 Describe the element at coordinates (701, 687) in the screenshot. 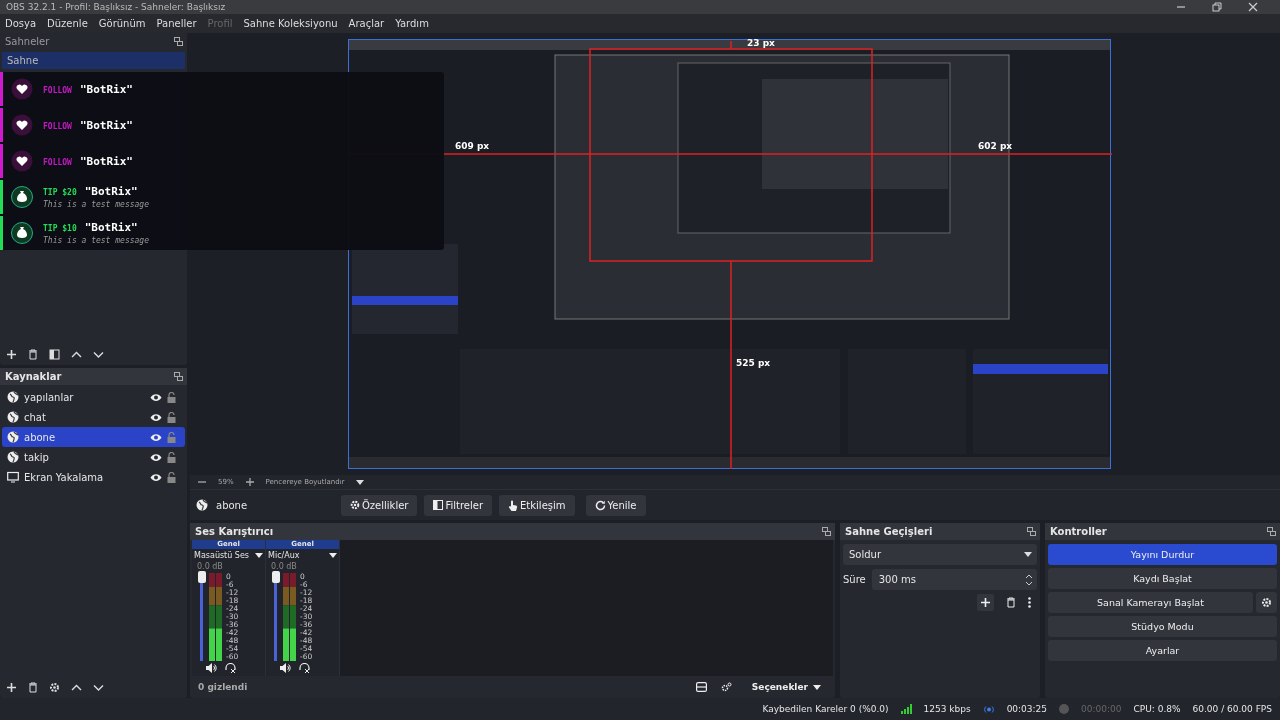

I see `layout-icon` at that location.